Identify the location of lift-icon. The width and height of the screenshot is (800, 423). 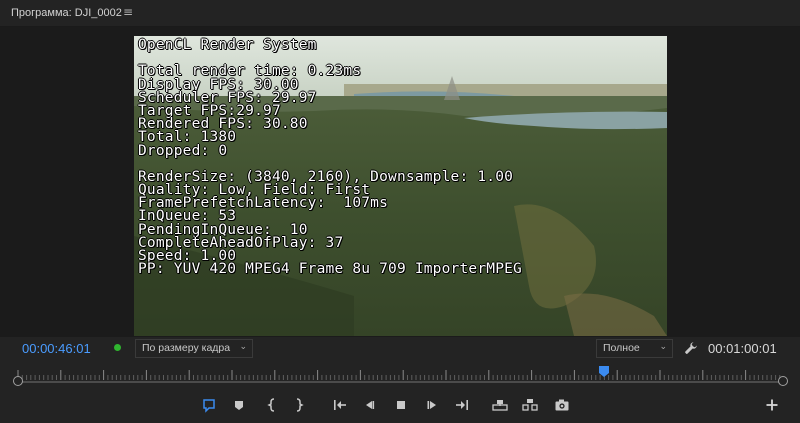
(500, 405).